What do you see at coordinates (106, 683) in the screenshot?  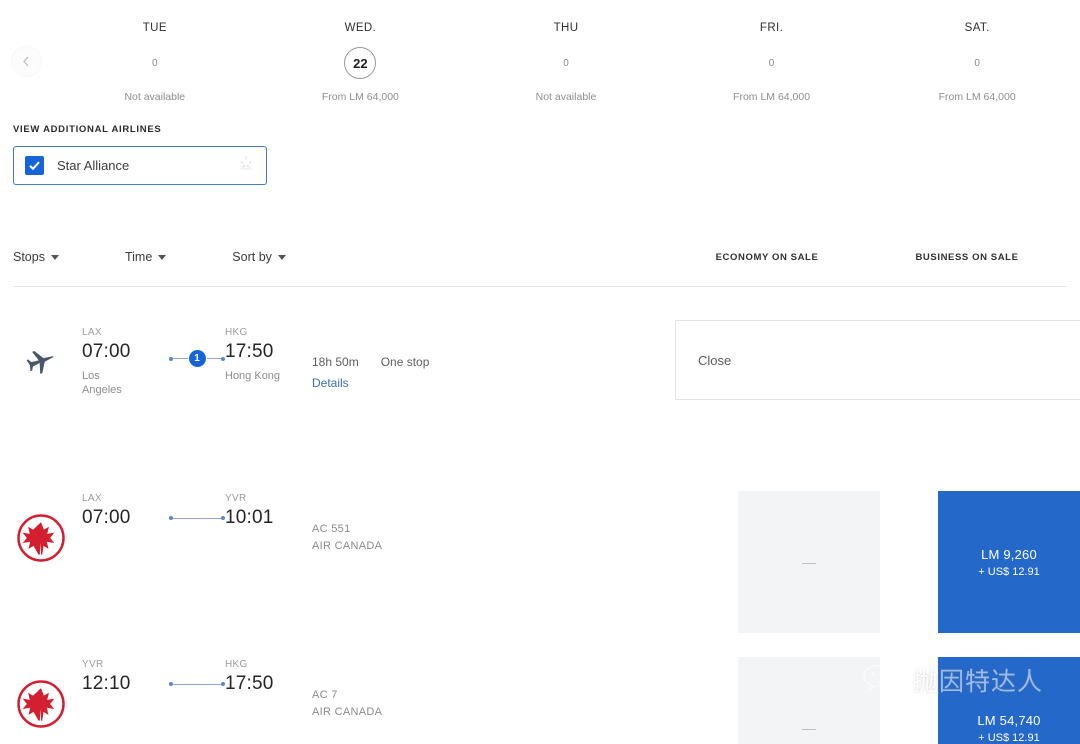 I see `origin-time: 12:10` at bounding box center [106, 683].